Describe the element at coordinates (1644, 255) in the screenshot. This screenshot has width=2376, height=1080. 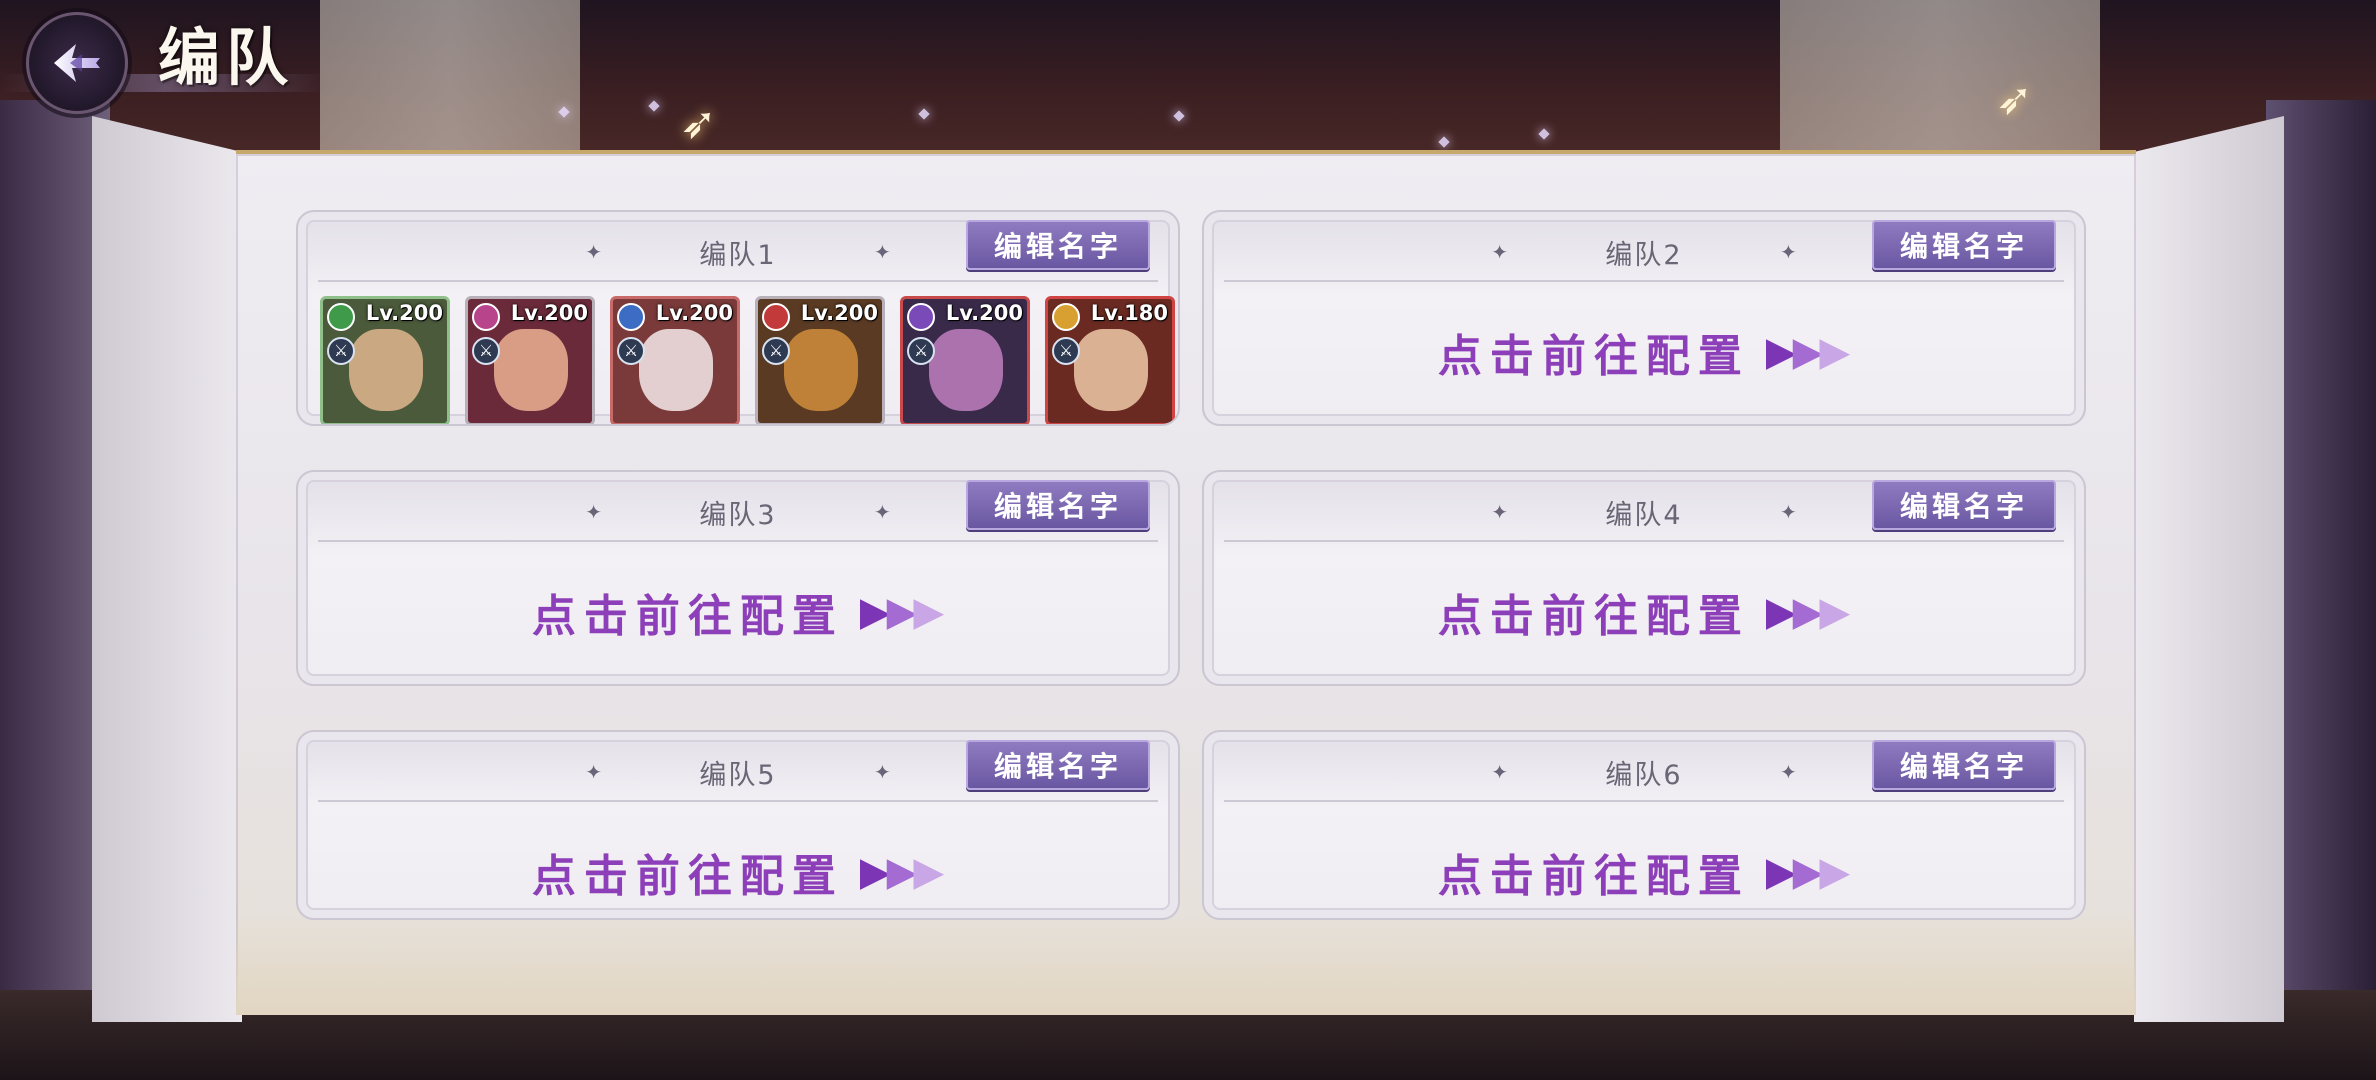
I see `team-name: 编队2` at that location.